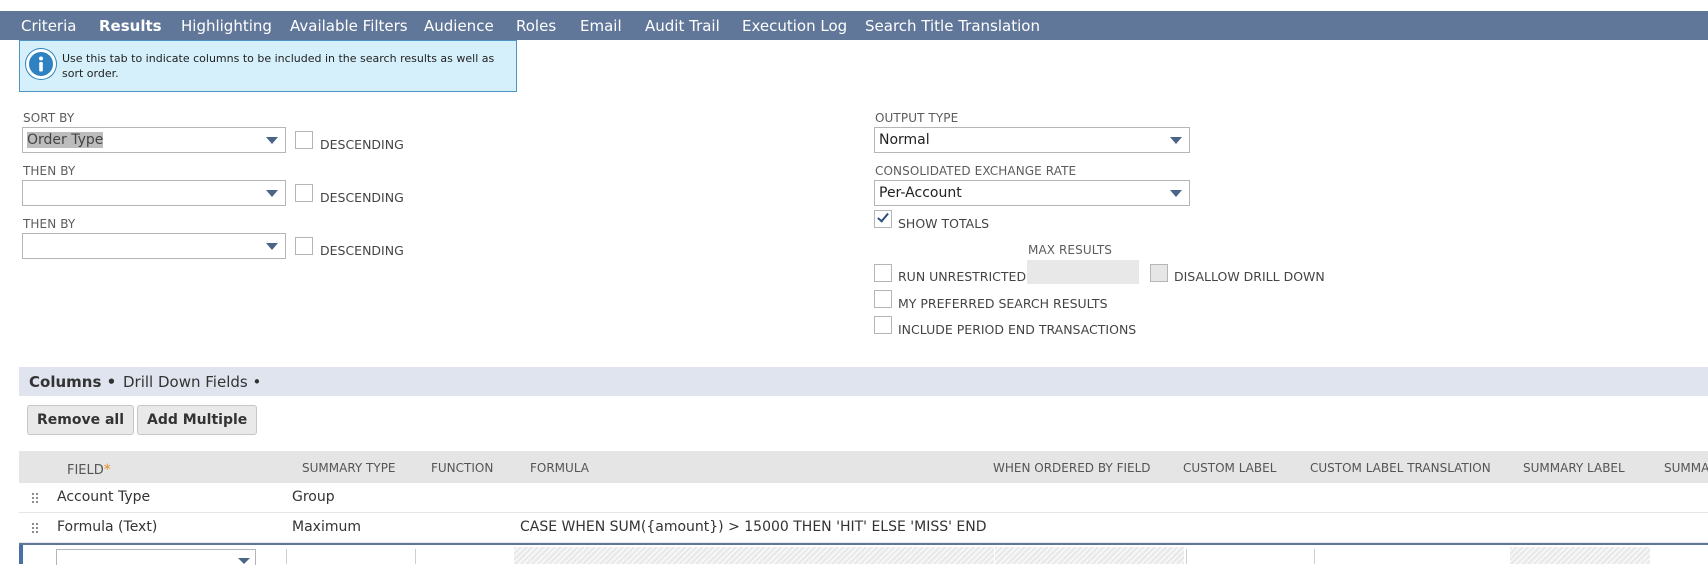 The image size is (1708, 565). I want to click on then-by-2-descending-checkbox, so click(304, 246).